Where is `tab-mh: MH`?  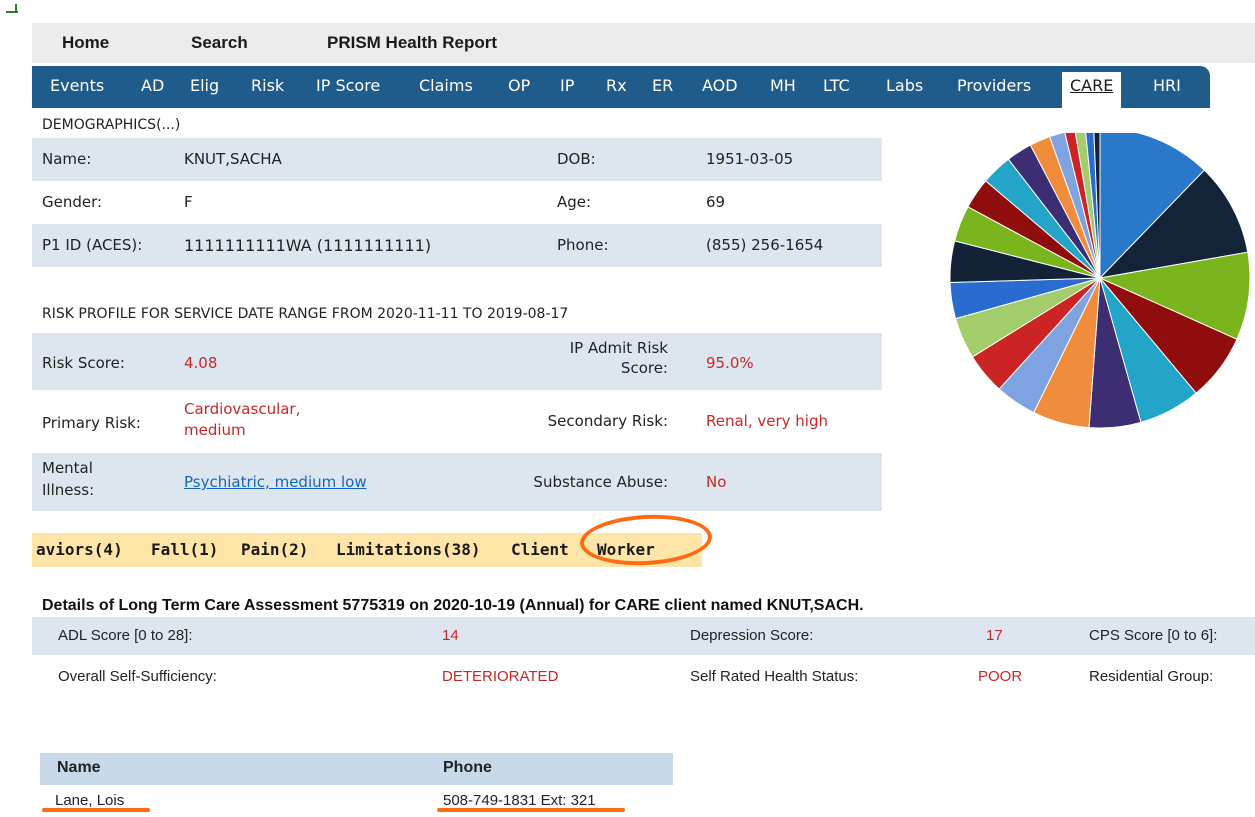 tab-mh: MH is located at coordinates (783, 85).